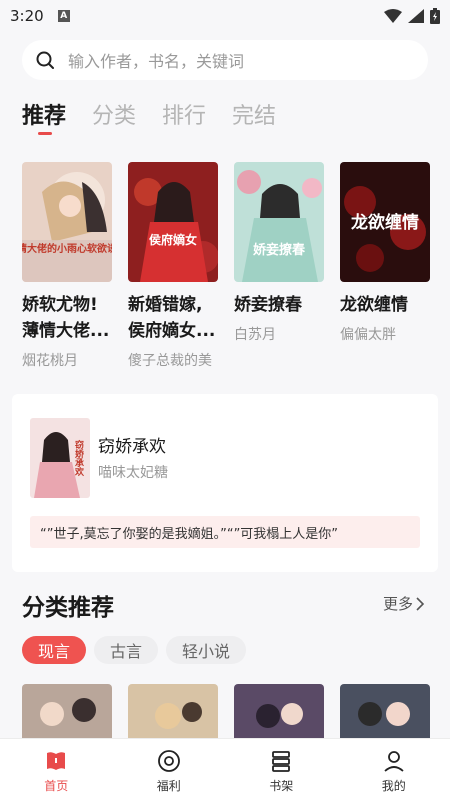  What do you see at coordinates (170, 361) in the screenshot?
I see `book-author: 傻子总裁的美` at bounding box center [170, 361].